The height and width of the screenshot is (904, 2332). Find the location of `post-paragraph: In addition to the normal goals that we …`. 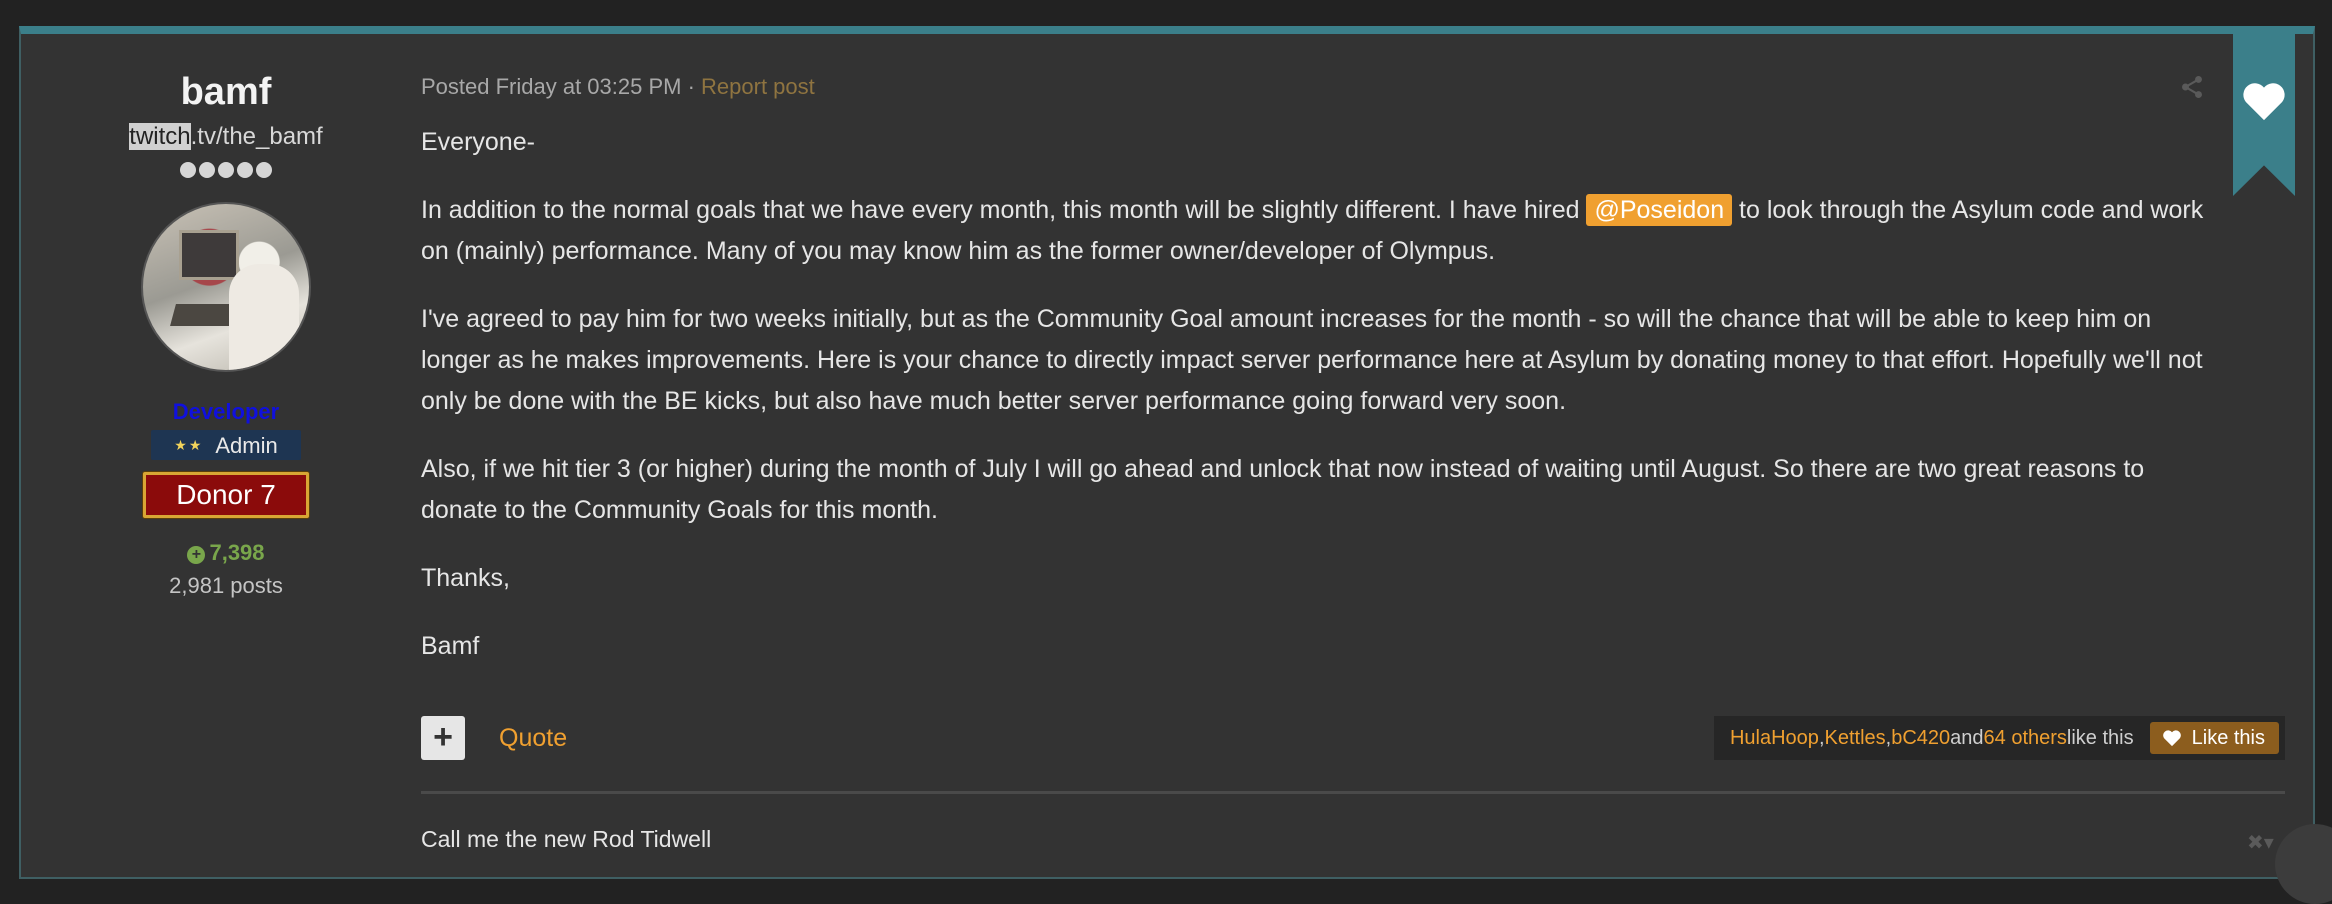

post-paragraph: In addition to the normal goals that we … is located at coordinates (1316, 231).